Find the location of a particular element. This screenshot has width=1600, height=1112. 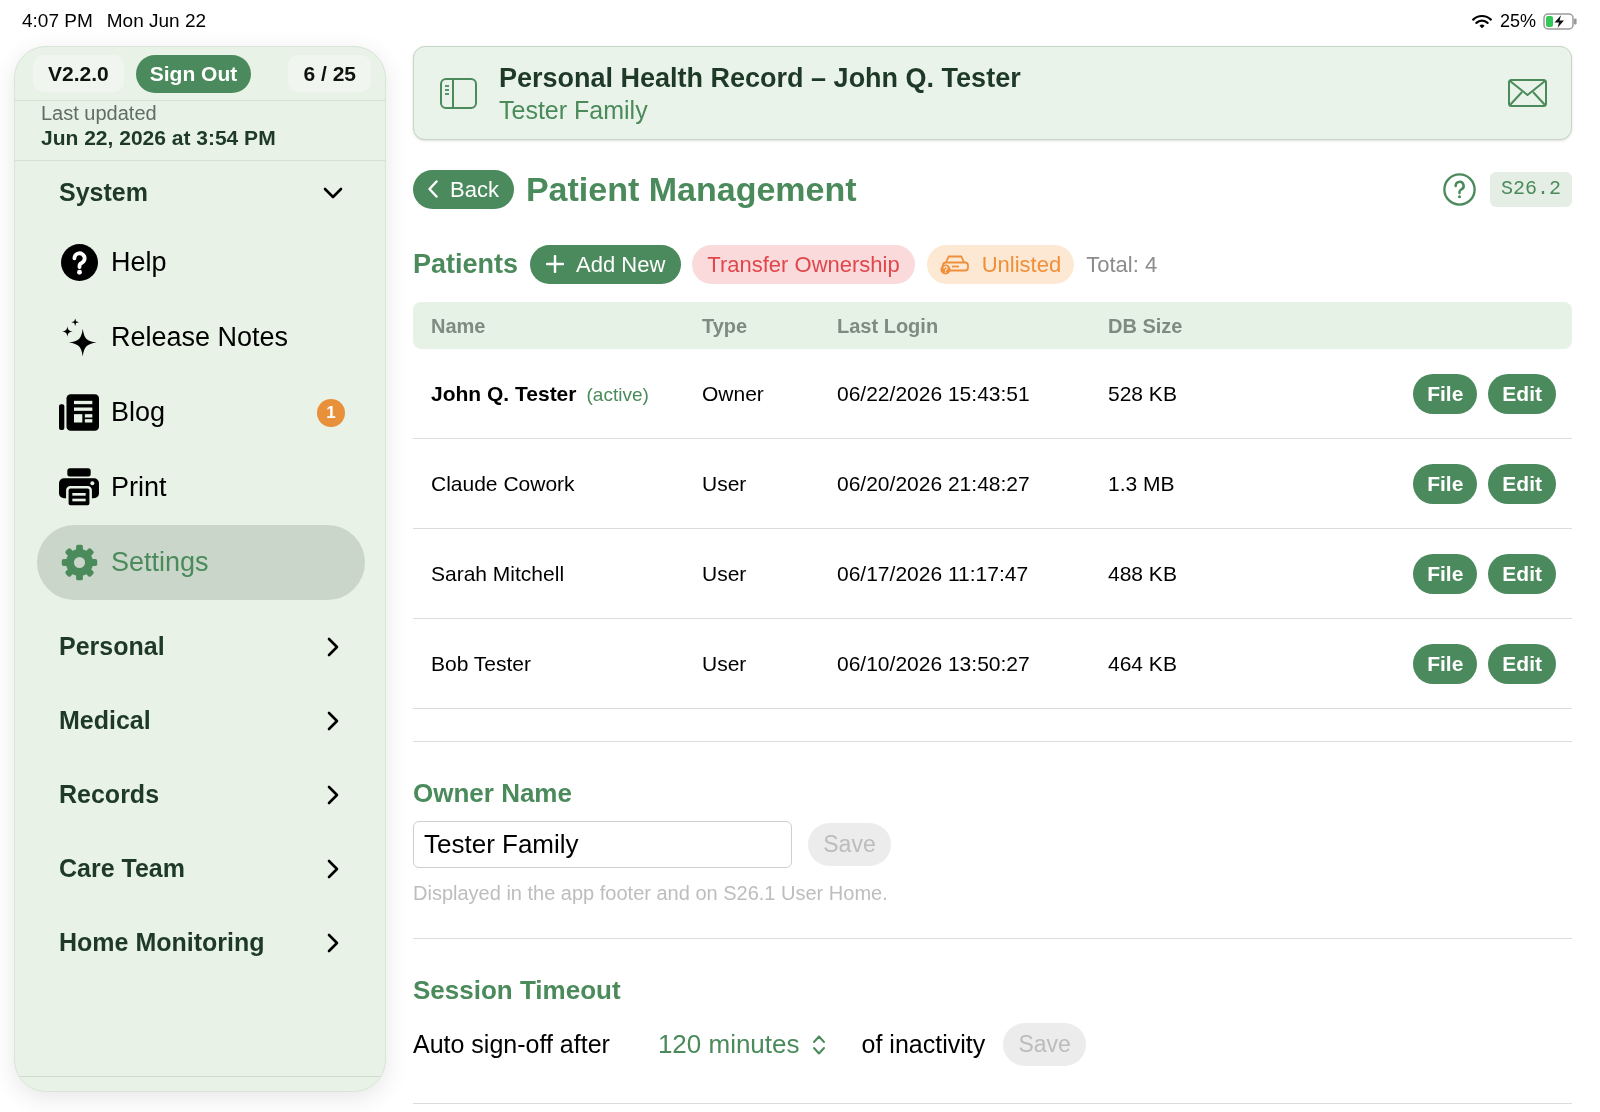

sidebar-item: Settings is located at coordinates (201, 562).